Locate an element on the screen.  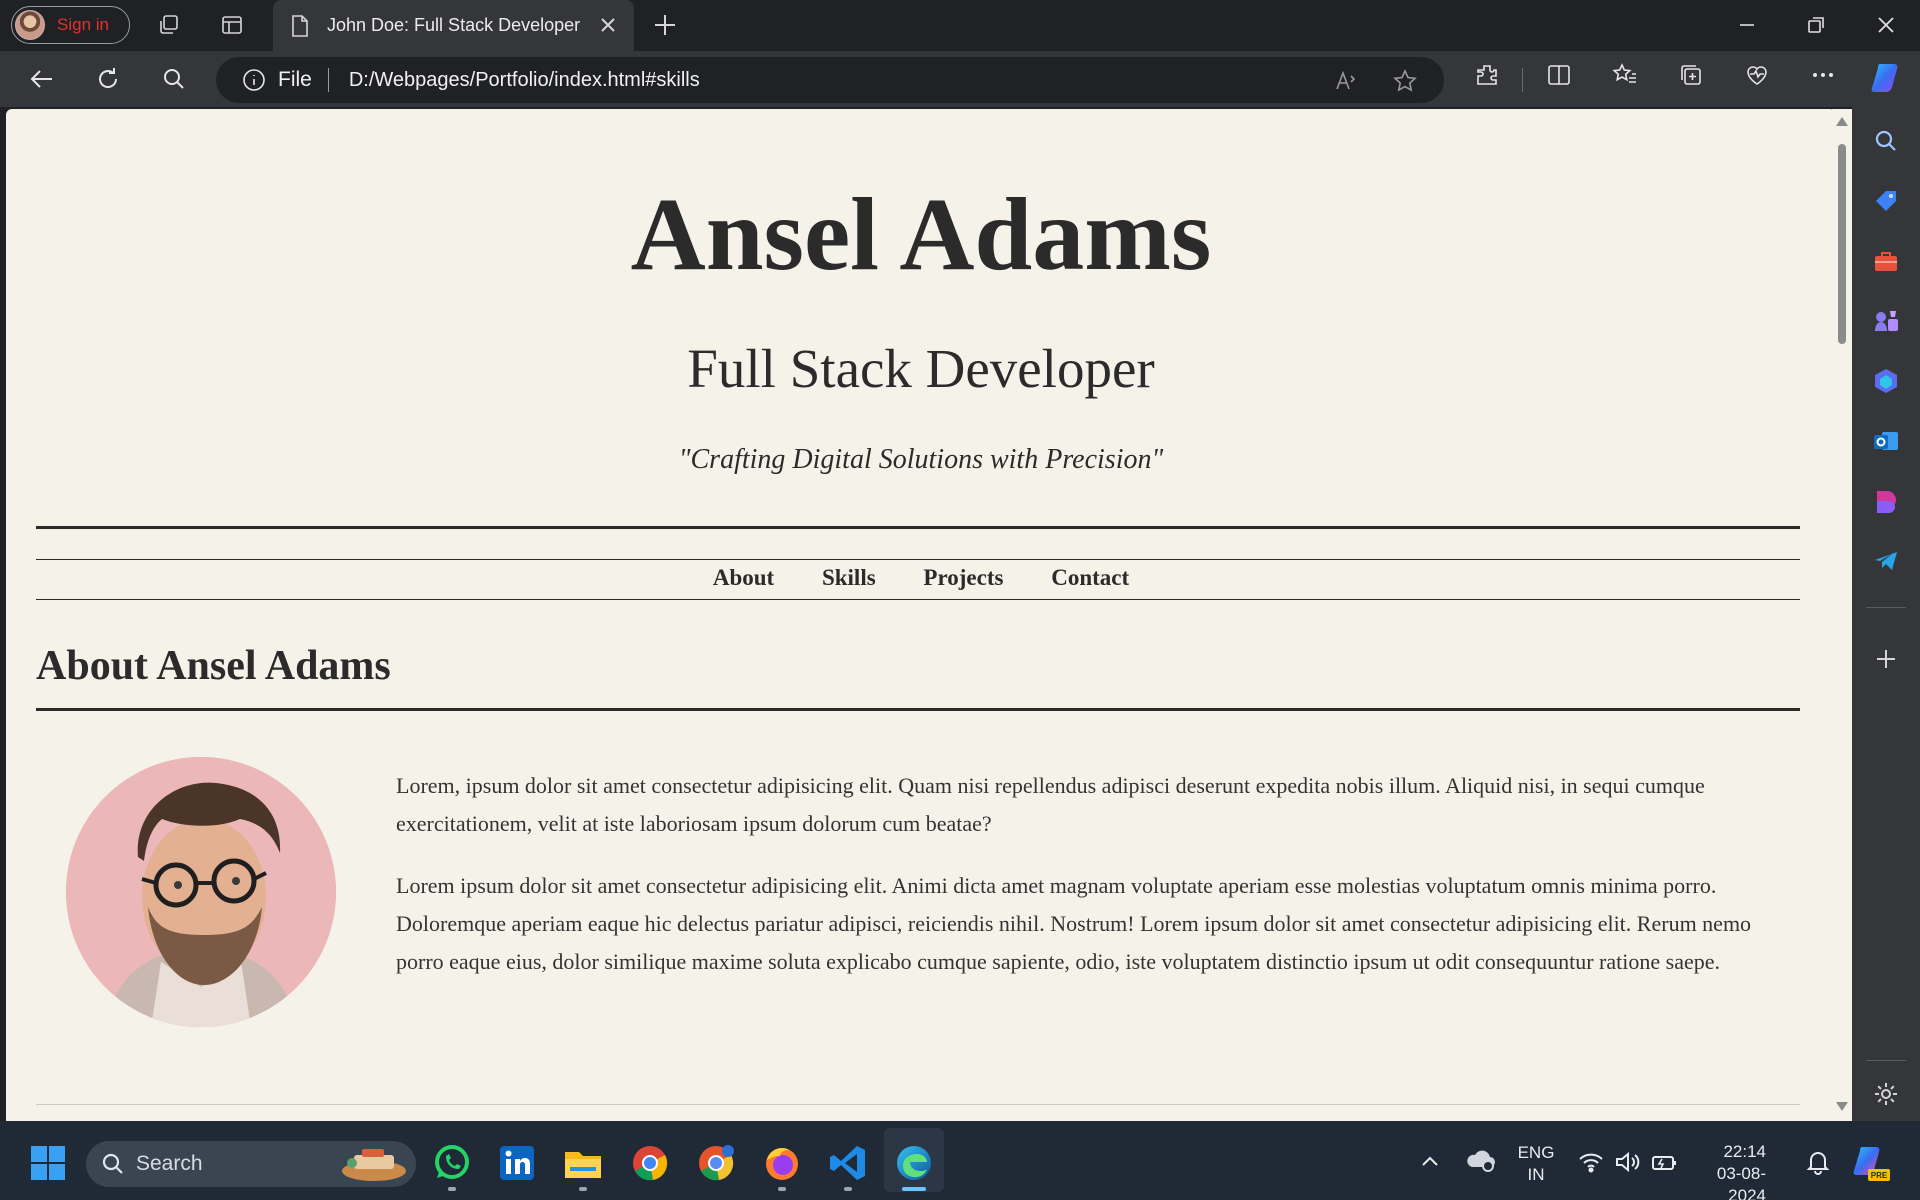
microsoft-365-icon is located at coordinates (1886, 381).